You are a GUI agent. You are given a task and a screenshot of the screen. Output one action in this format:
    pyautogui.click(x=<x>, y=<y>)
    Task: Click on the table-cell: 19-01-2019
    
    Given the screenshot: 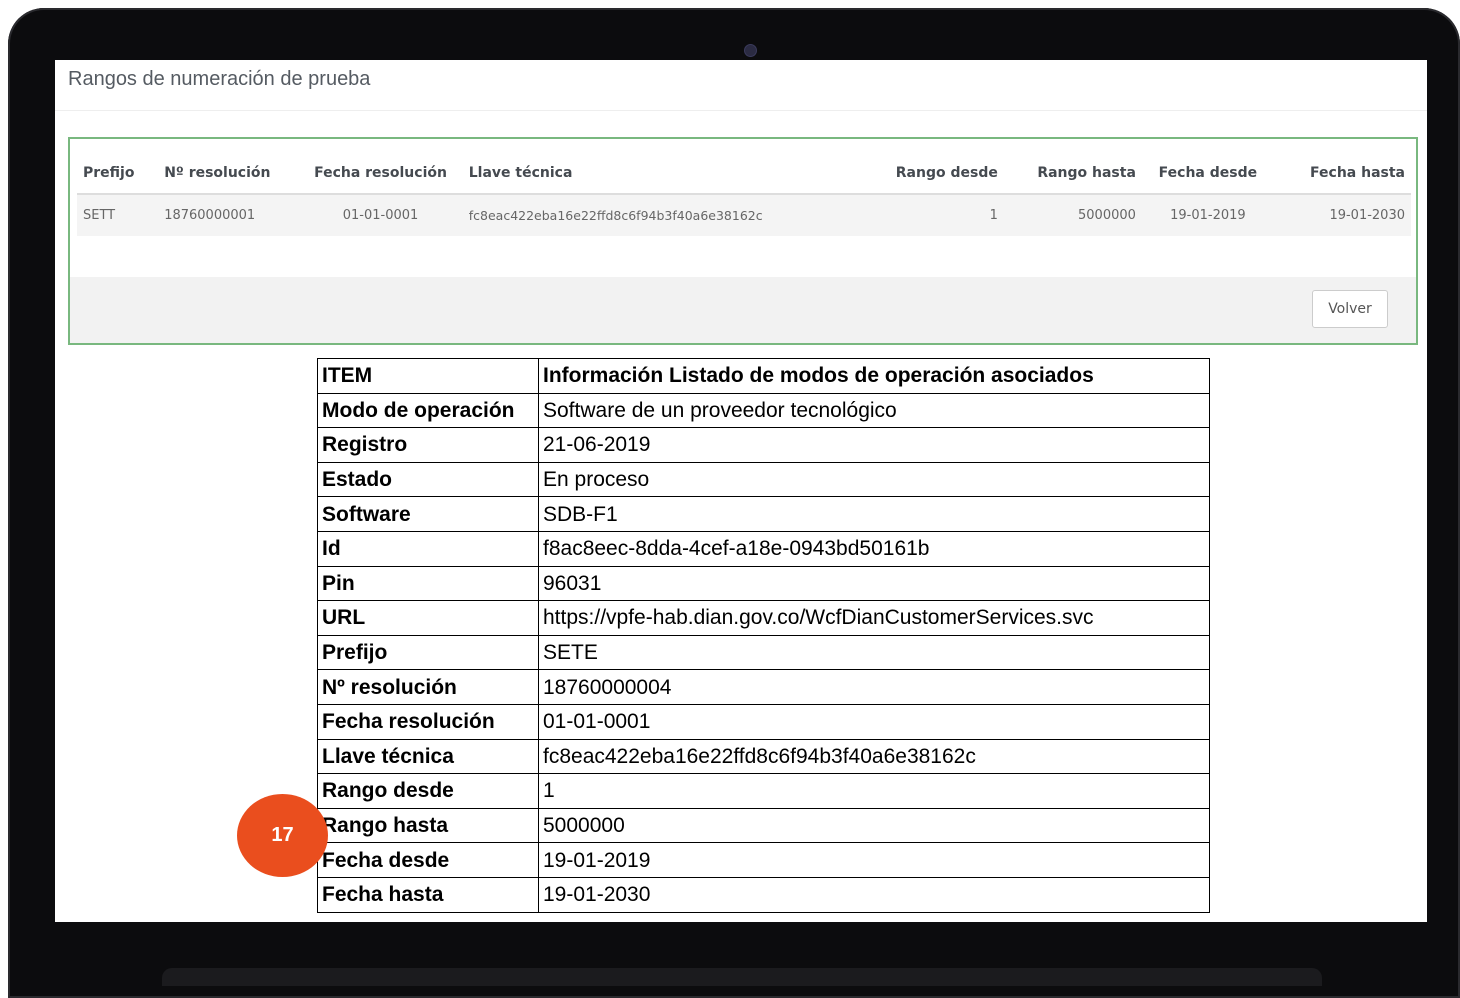 What is the action you would take?
    pyautogui.click(x=1207, y=215)
    